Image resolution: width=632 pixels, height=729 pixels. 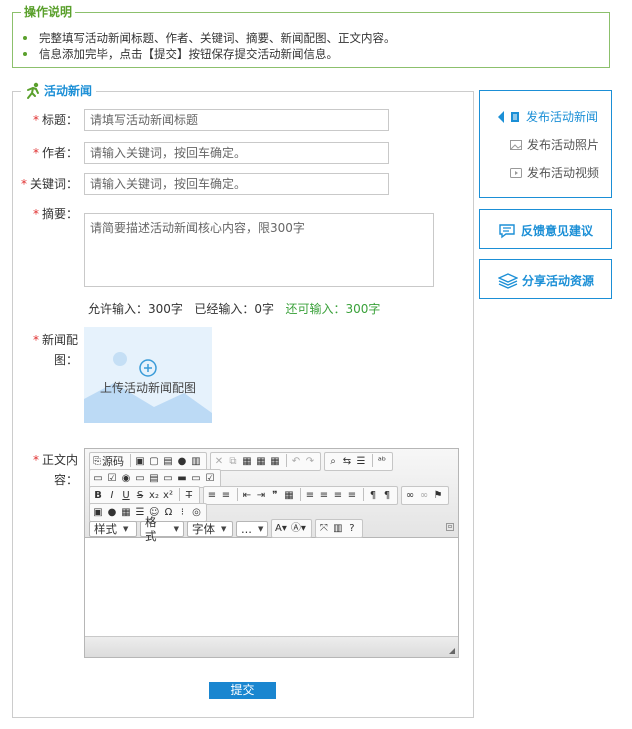 What do you see at coordinates (55, 350) in the screenshot?
I see `image-label: * 新闻配 图：` at bounding box center [55, 350].